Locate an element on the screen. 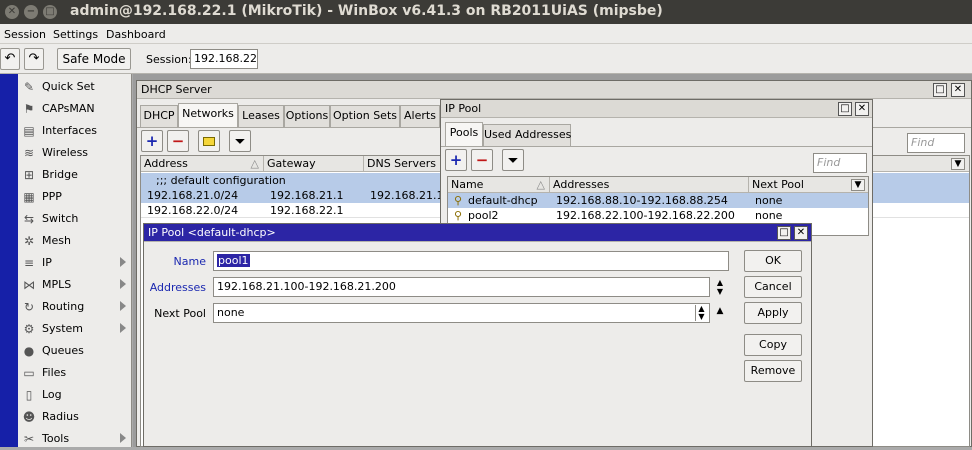 The image size is (972, 450). dialog-maximize-icon: □ is located at coordinates (784, 233).